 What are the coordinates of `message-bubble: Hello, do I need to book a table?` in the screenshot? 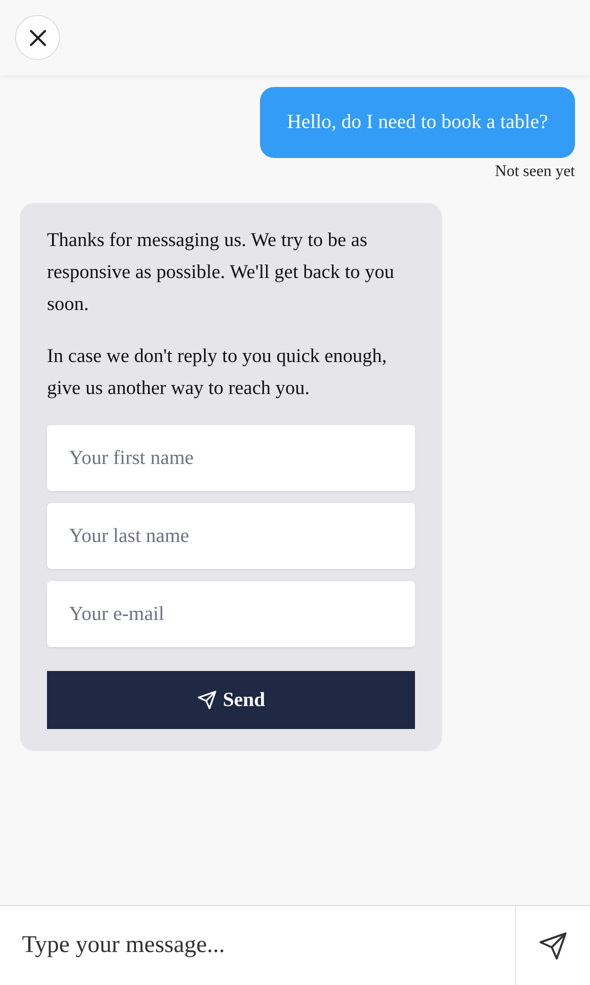 It's located at (417, 122).